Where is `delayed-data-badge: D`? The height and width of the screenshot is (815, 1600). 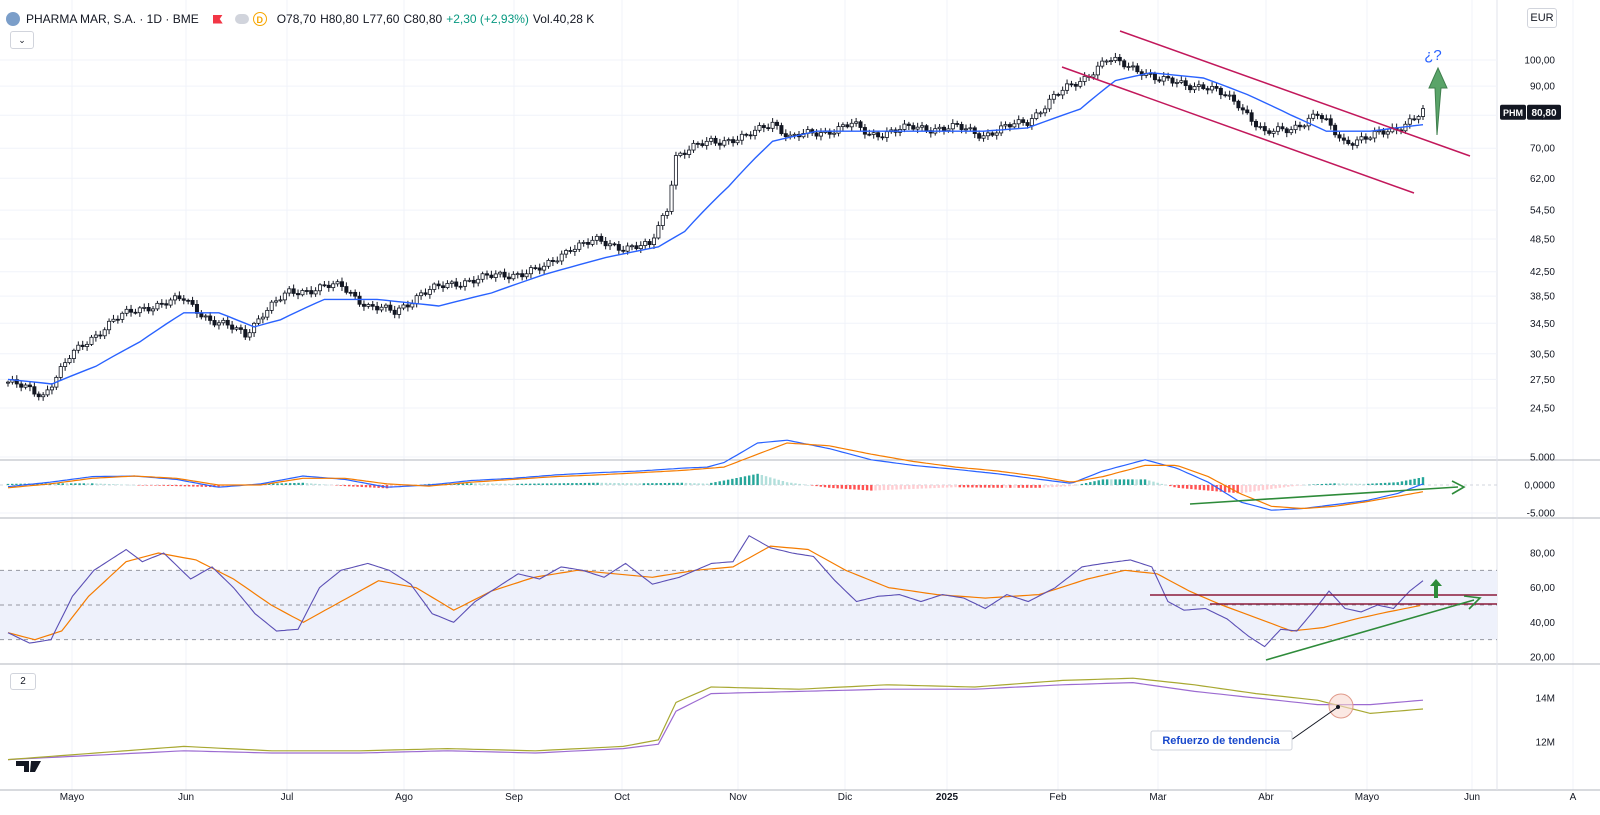
delayed-data-badge: D is located at coordinates (259, 19).